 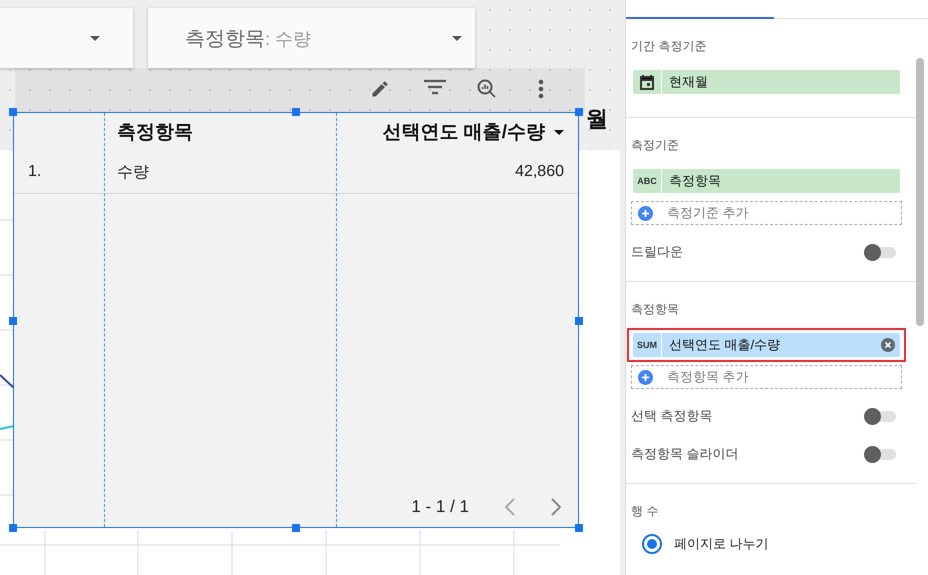 What do you see at coordinates (539, 171) in the screenshot?
I see `table-cell: 42,860` at bounding box center [539, 171].